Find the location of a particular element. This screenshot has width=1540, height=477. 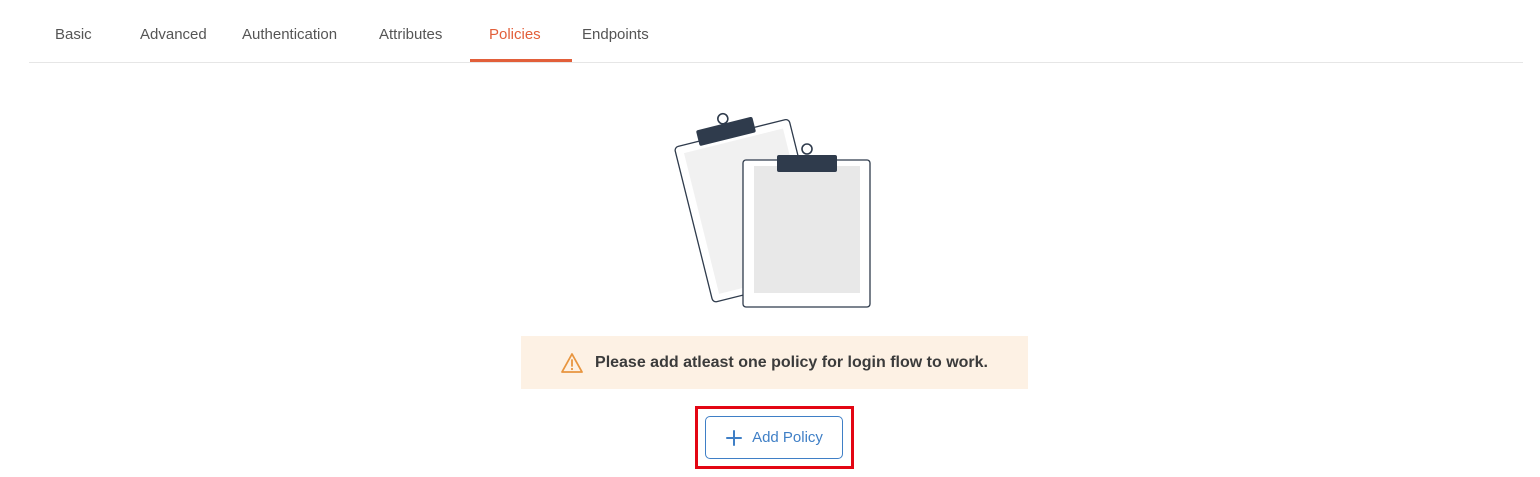

tab-endpoints: Endpoints is located at coordinates (615, 35).